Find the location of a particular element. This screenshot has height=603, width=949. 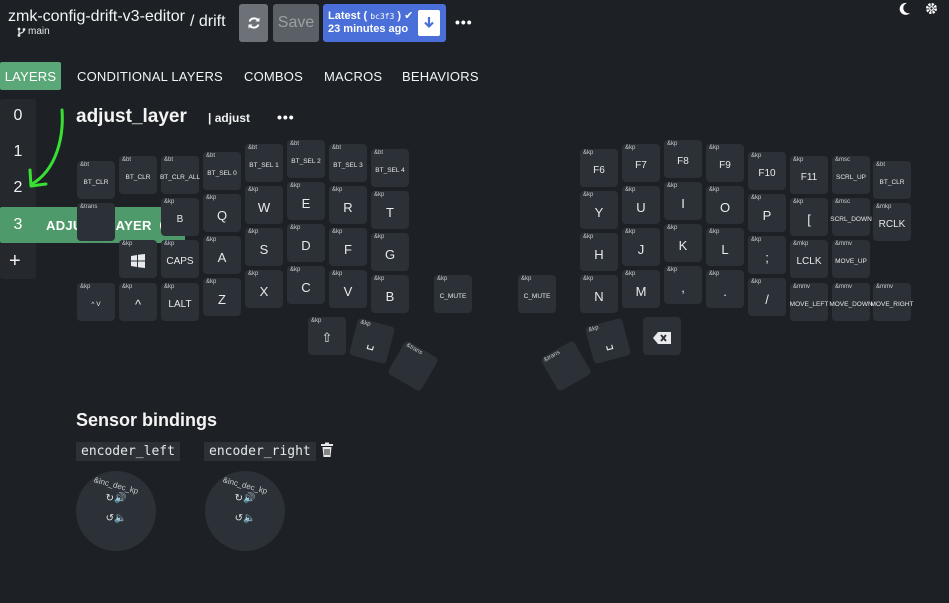

key: &kp D is located at coordinates (306, 243).